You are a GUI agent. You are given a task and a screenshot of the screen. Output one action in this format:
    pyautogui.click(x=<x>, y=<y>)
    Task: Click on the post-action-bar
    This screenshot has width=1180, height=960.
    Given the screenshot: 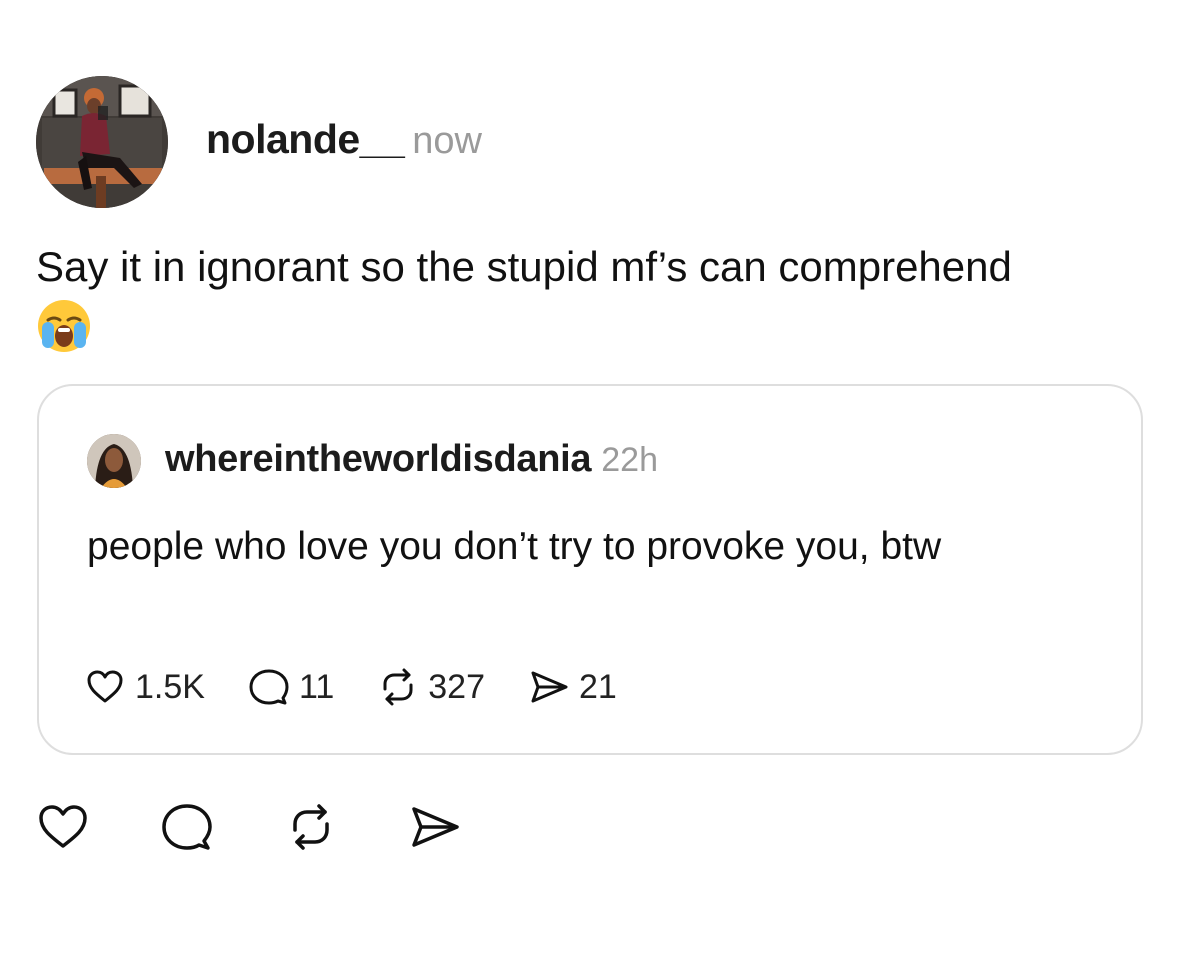 What is the action you would take?
    pyautogui.click(x=284, y=827)
    